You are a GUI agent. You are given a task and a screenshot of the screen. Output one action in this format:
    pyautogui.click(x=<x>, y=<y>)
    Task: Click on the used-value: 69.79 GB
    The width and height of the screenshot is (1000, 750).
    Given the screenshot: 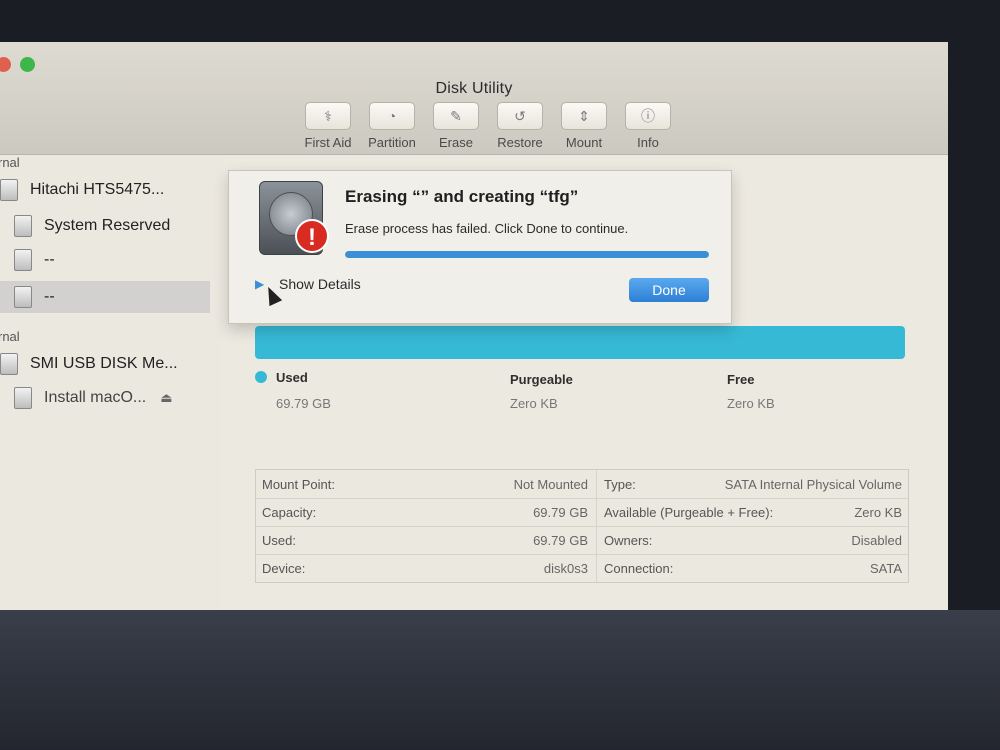 What is the action you would take?
    pyautogui.click(x=303, y=403)
    